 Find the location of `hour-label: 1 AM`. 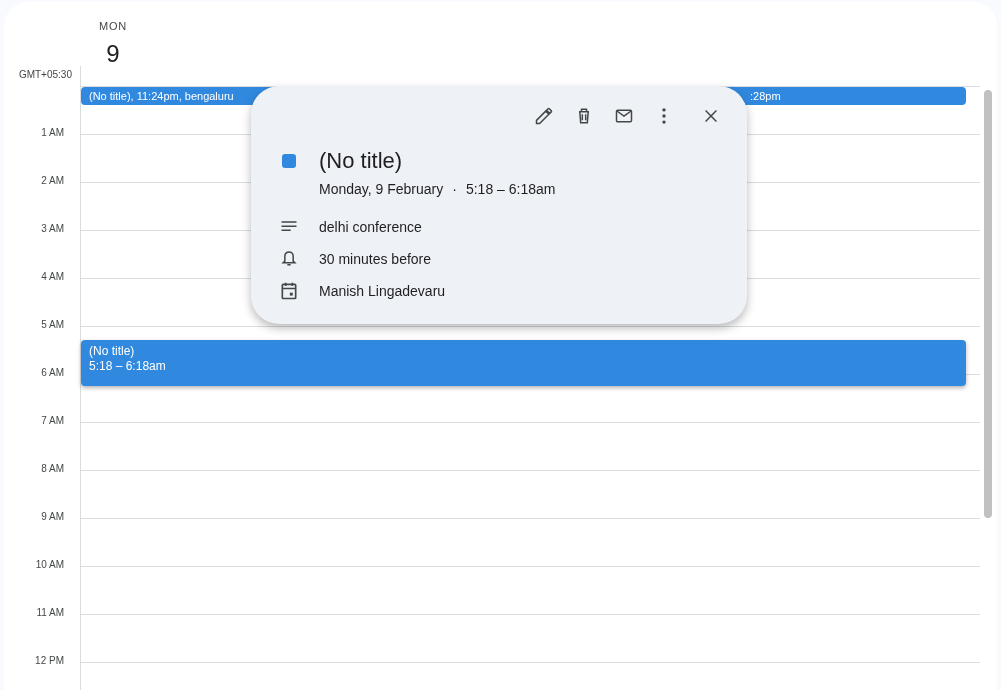

hour-label: 1 AM is located at coordinates (52, 132).